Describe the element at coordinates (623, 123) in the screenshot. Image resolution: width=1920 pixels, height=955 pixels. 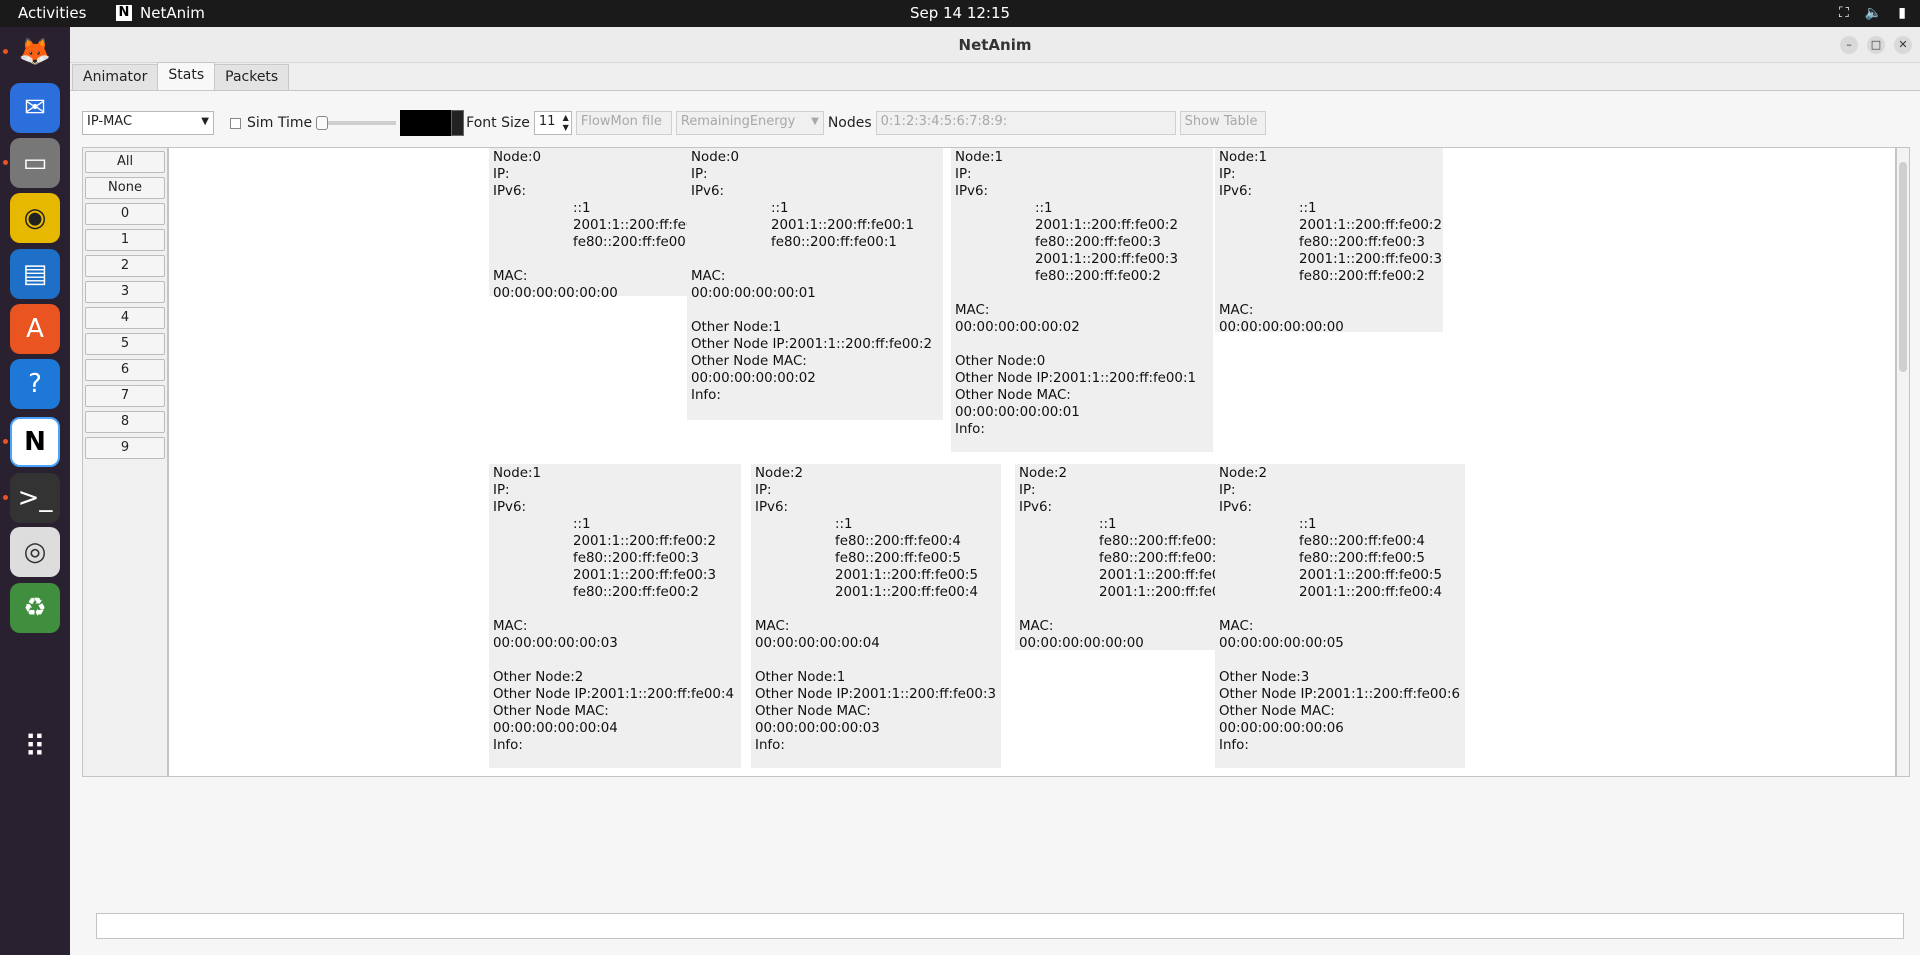
I see `flowmon-file-button: FlowMon file` at that location.